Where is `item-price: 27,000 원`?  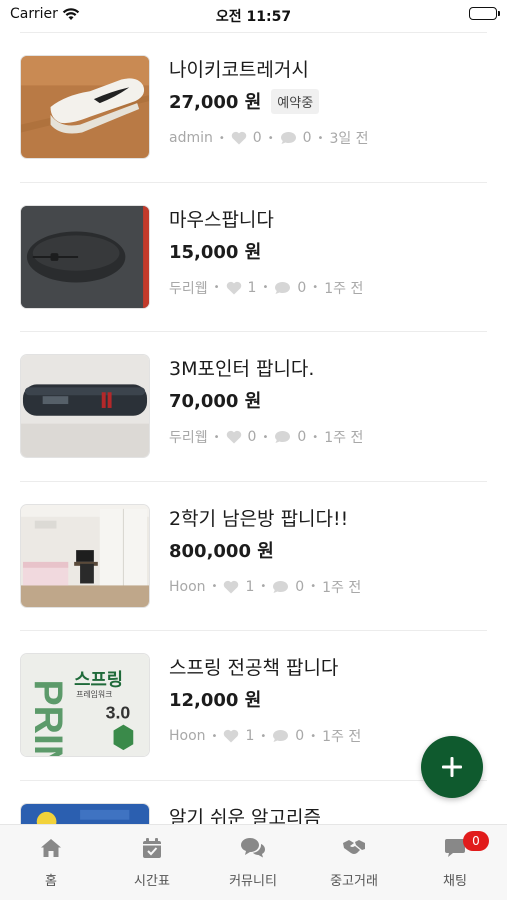 item-price: 27,000 원 is located at coordinates (215, 102).